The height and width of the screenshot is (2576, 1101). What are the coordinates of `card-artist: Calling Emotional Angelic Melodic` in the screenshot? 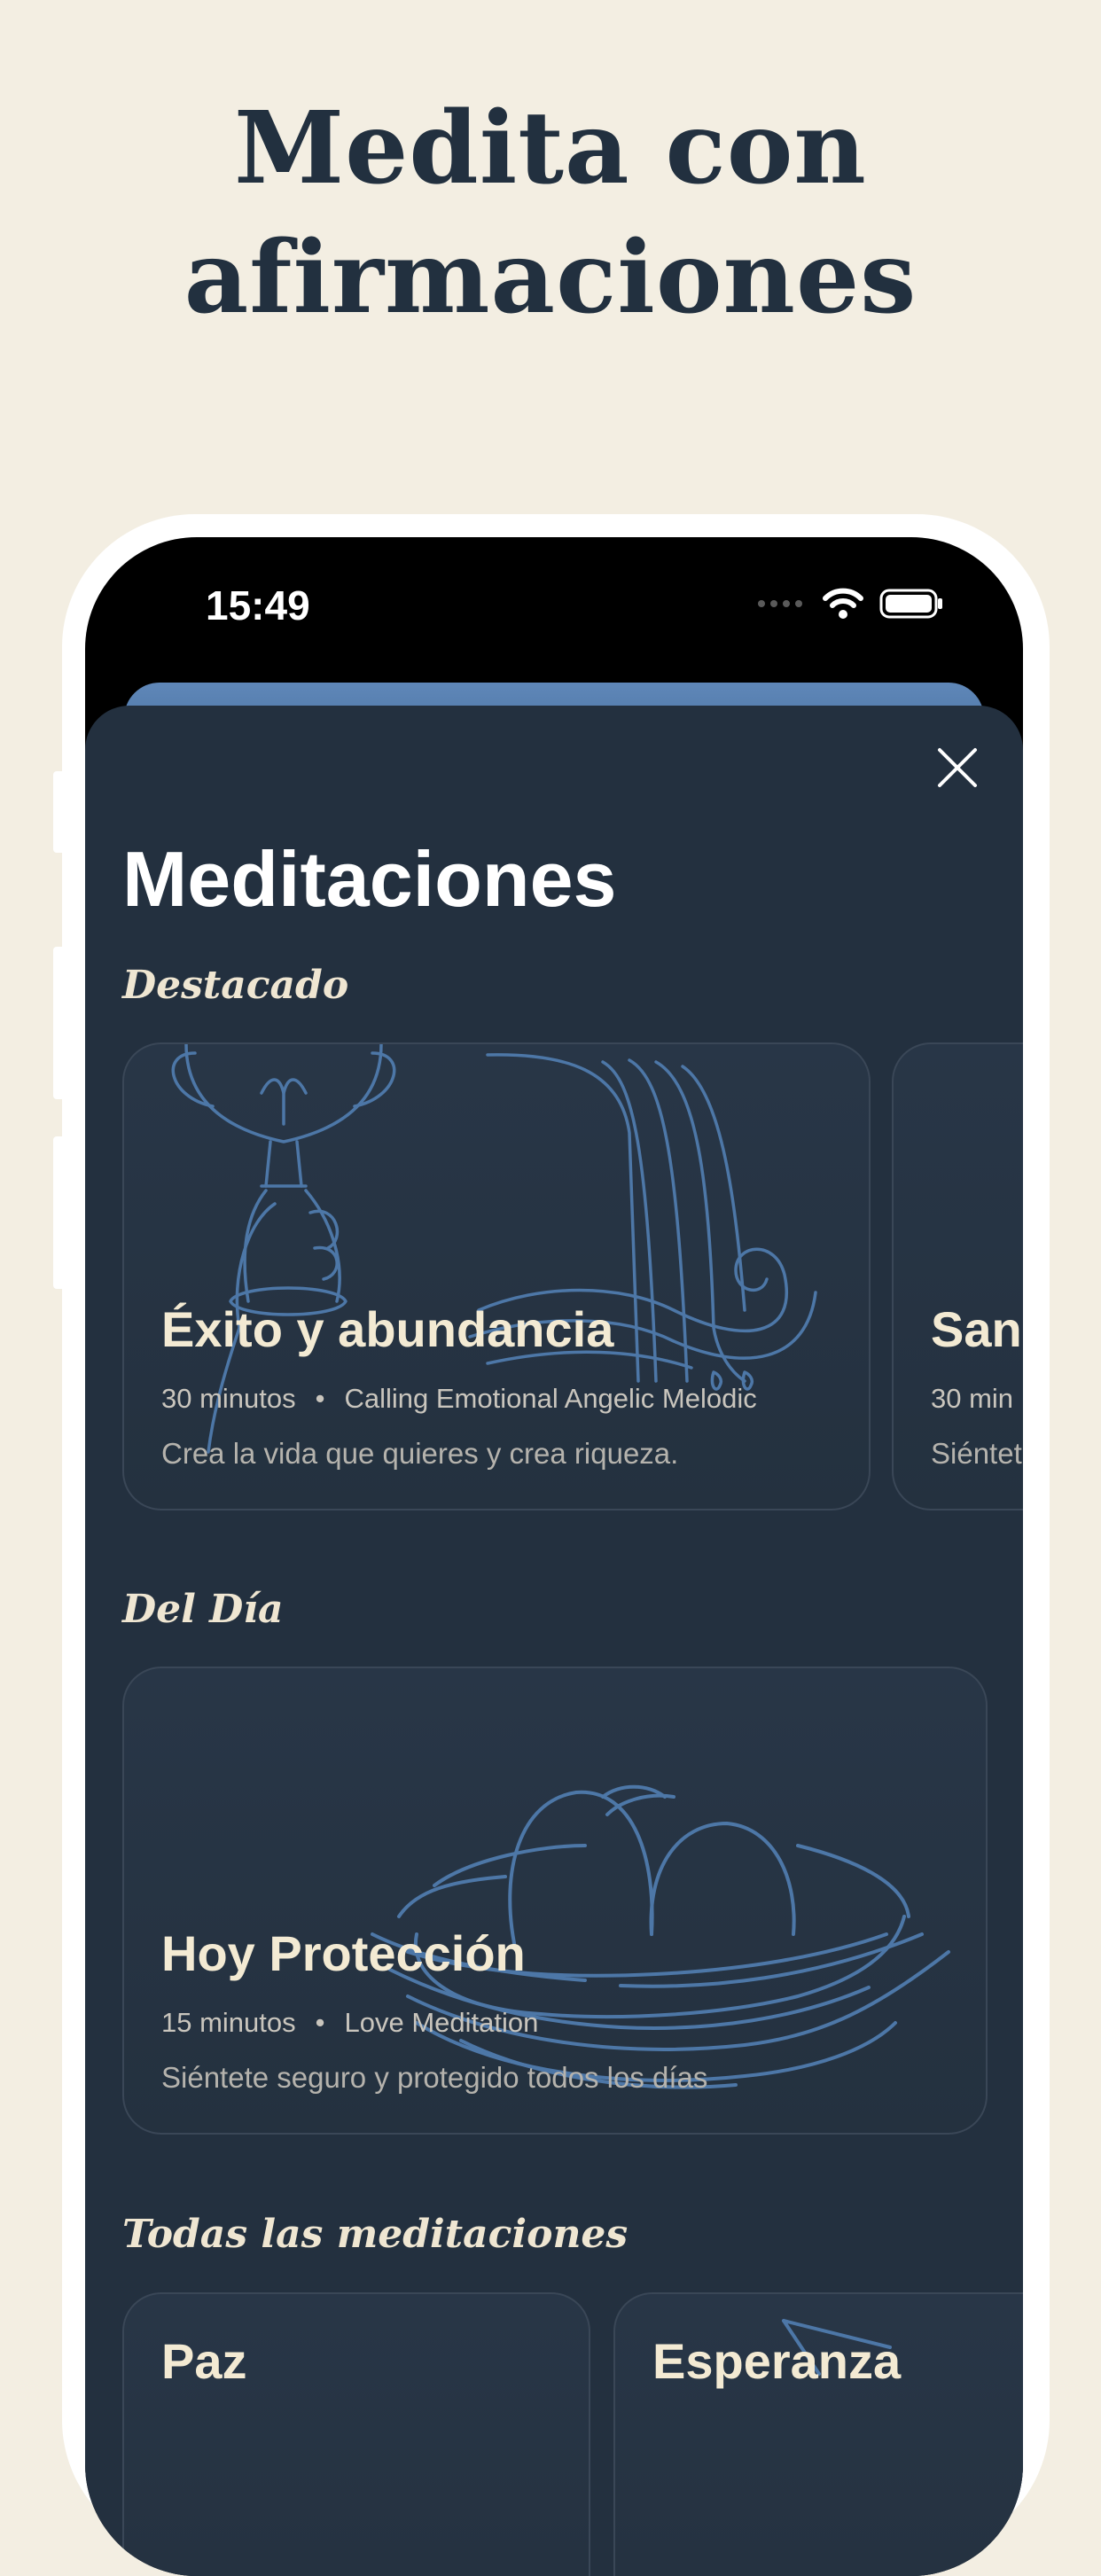 It's located at (550, 1398).